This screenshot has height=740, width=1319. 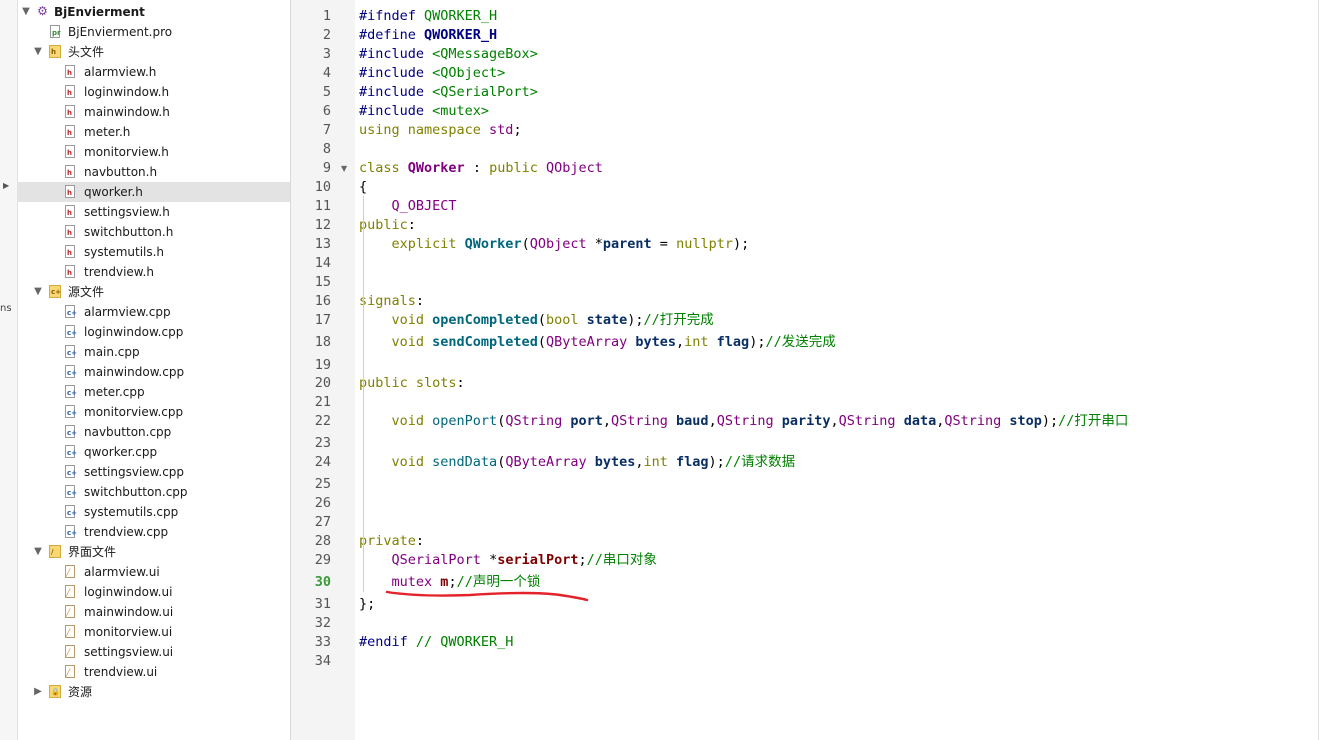 I want to click on line-number: 30, so click(x=322, y=582).